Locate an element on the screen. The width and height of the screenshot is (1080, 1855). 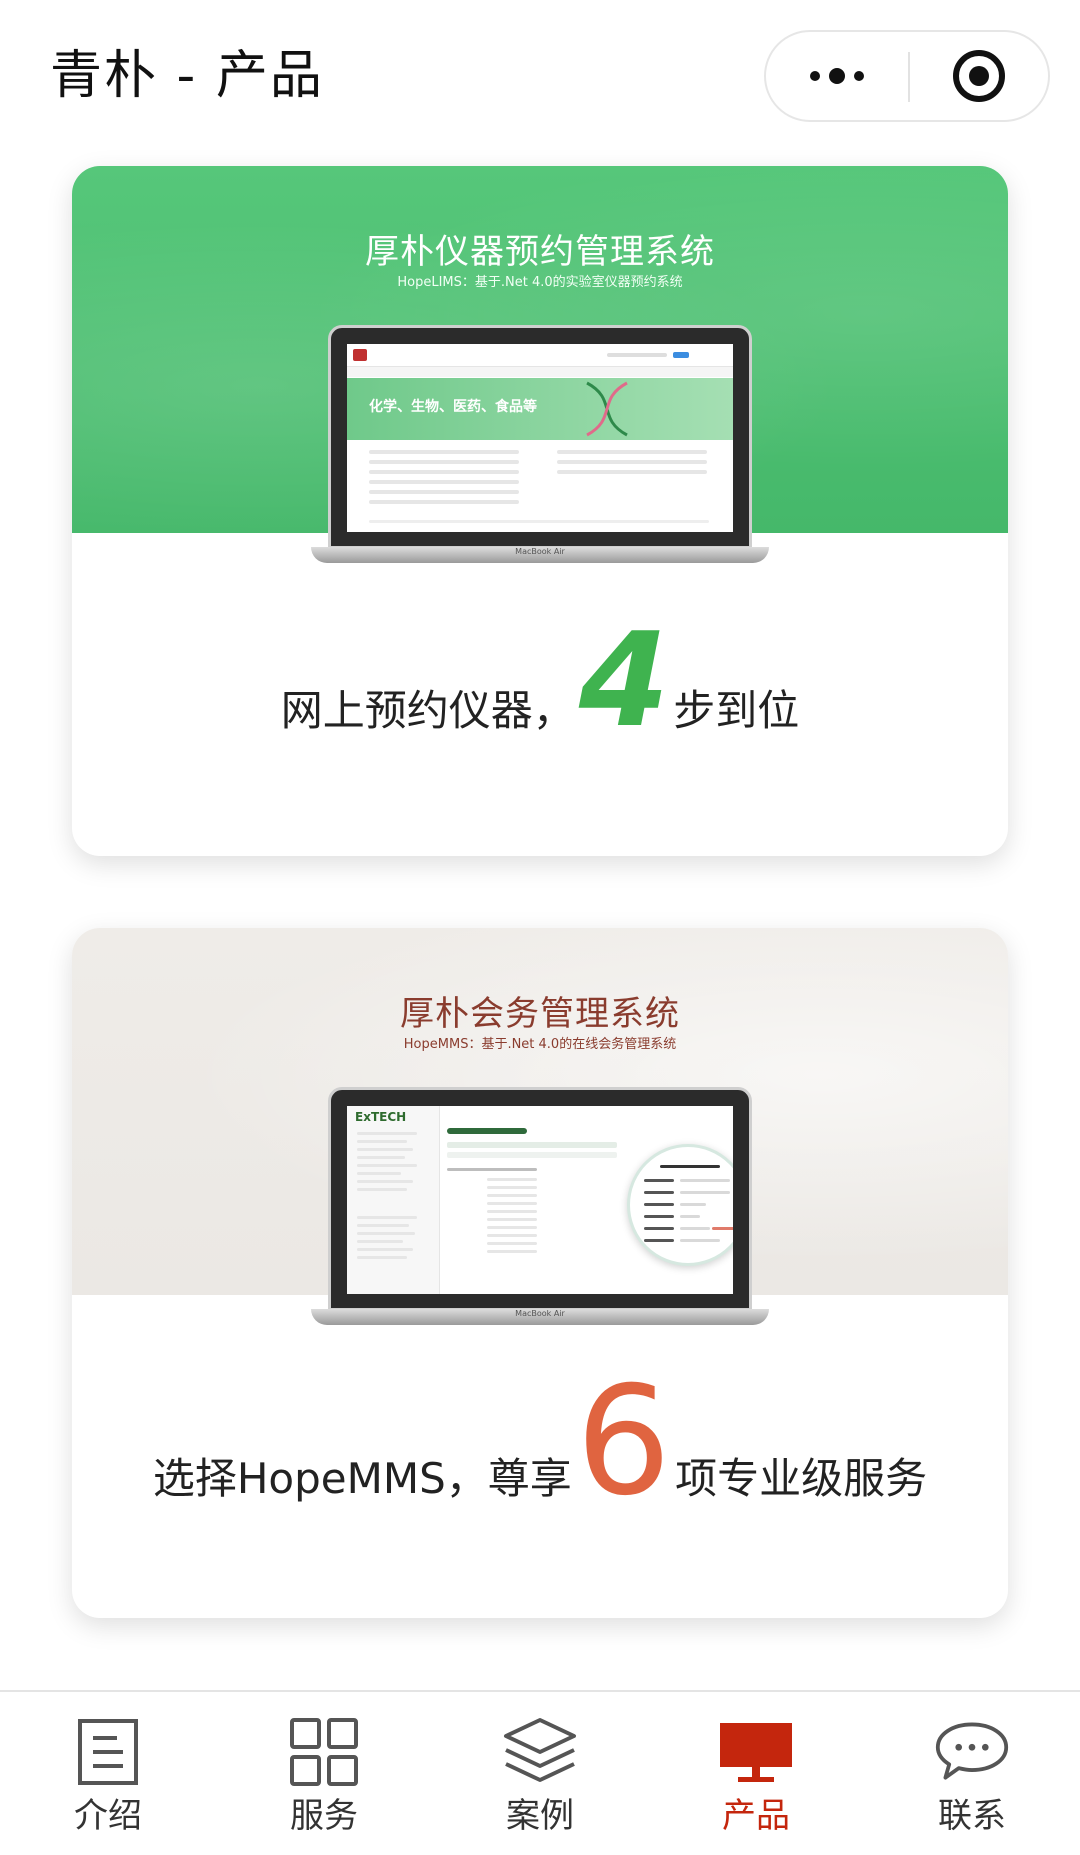
tab-products: 产品 is located at coordinates (756, 1772).